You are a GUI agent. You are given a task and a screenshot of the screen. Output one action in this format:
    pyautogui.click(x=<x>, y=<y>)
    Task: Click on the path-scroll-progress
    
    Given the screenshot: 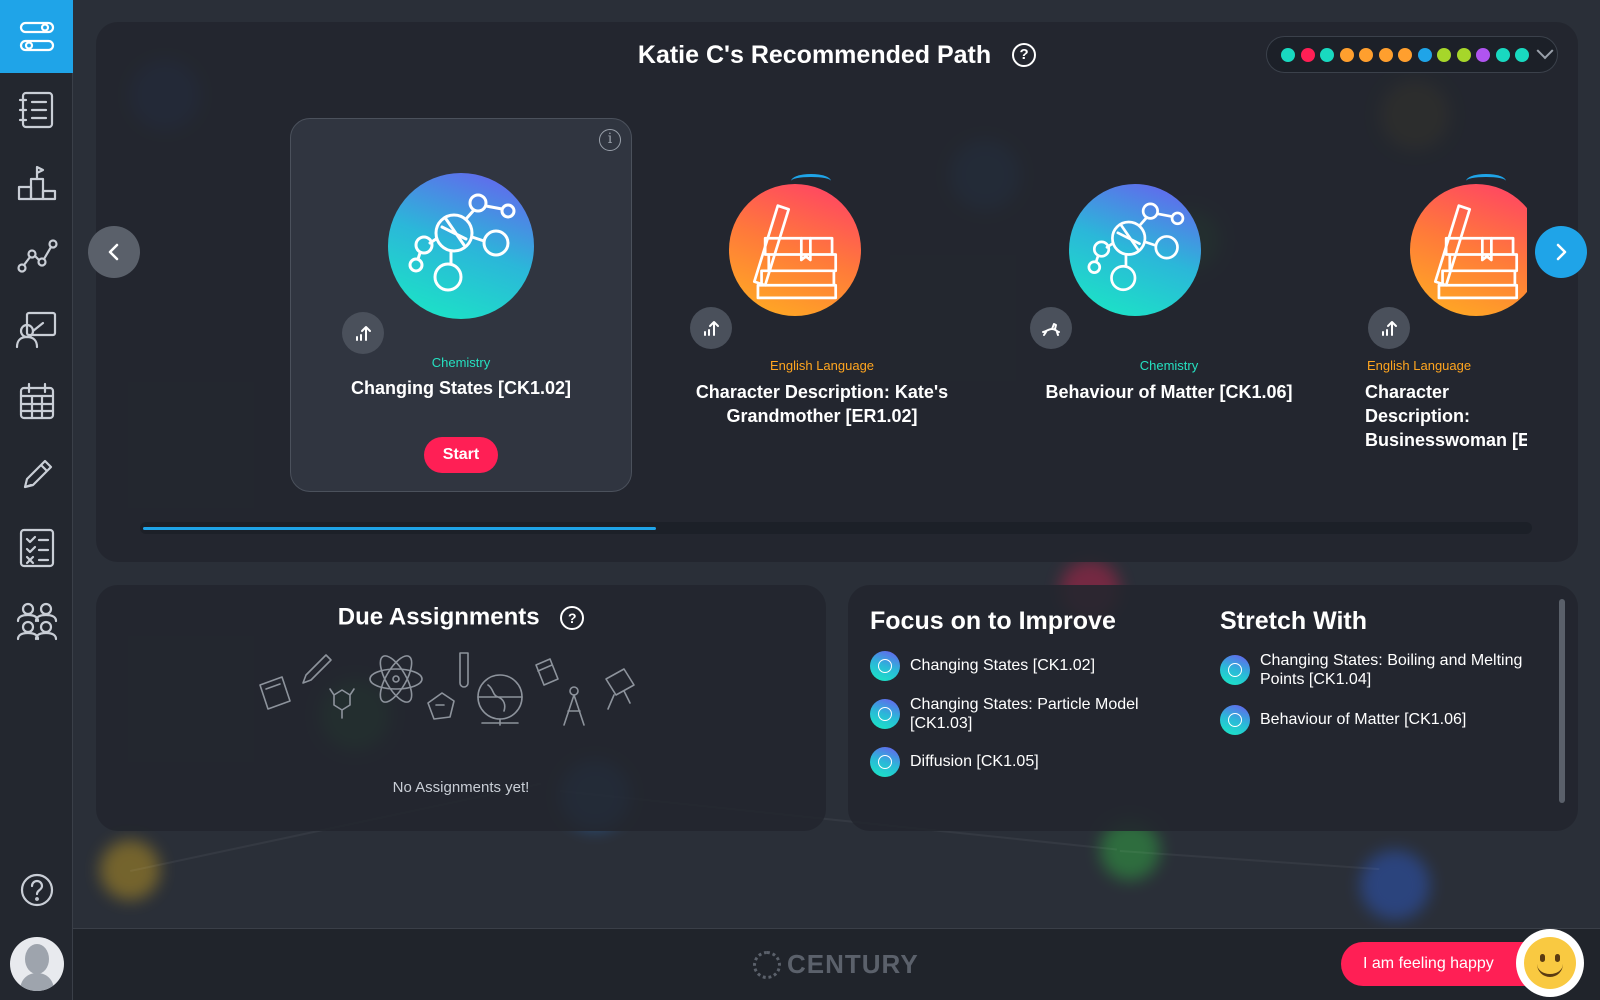 What is the action you would take?
    pyautogui.click(x=399, y=528)
    